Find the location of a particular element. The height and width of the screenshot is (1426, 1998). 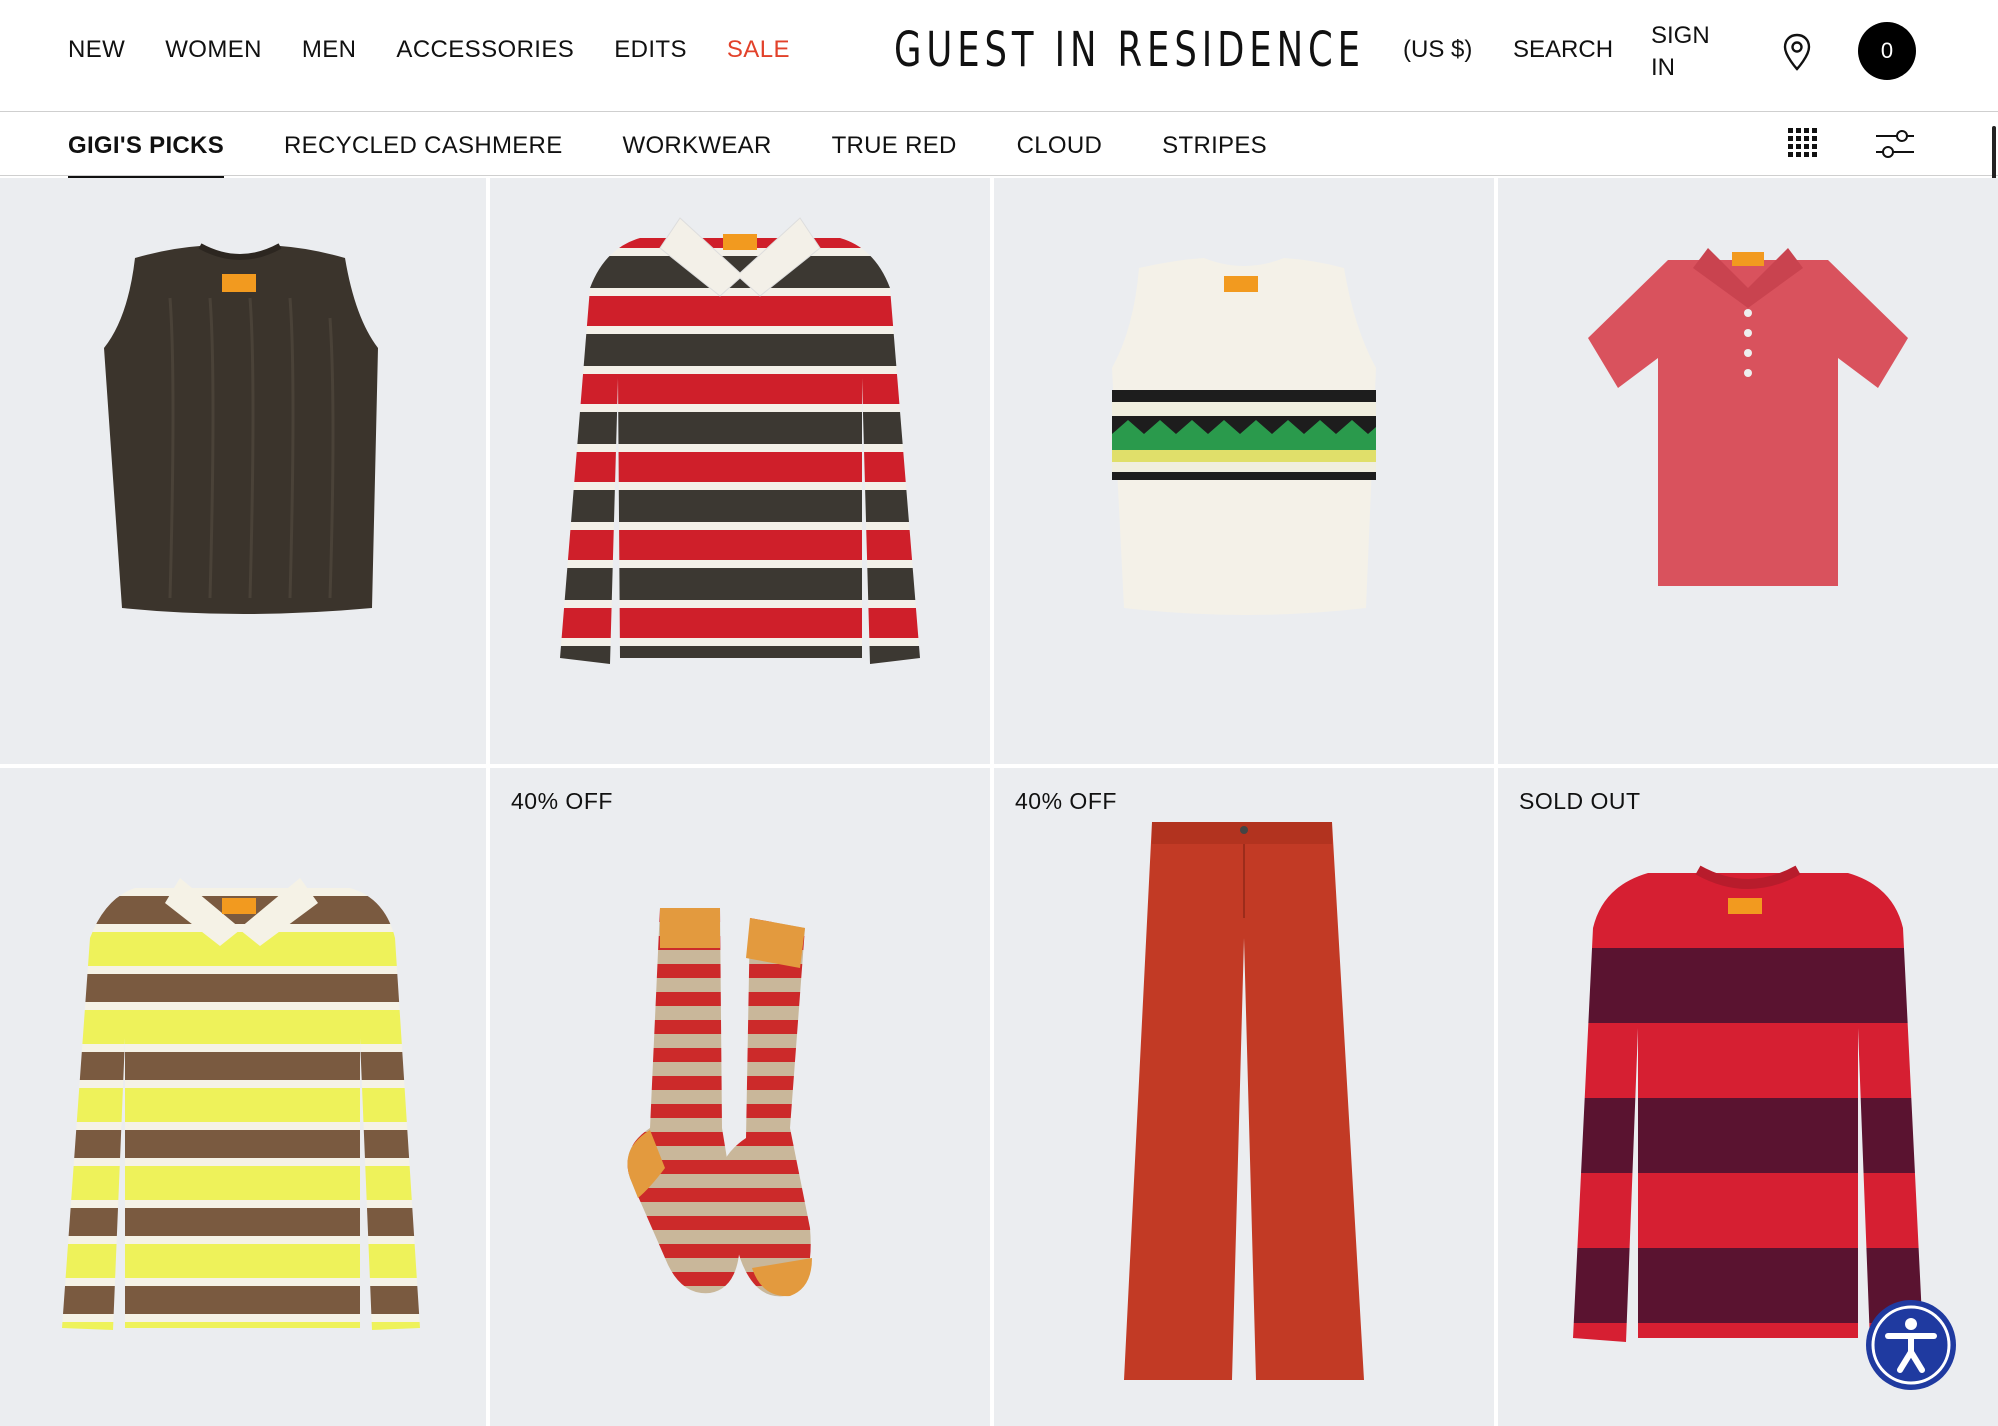

nav-men: MEN is located at coordinates (329, 50).